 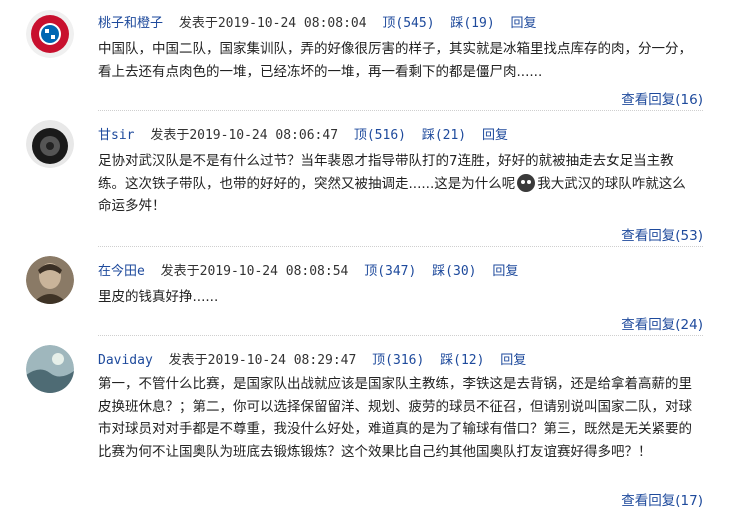 What do you see at coordinates (662, 98) in the screenshot?
I see `view-replies-link: 查看回复(16)` at bounding box center [662, 98].